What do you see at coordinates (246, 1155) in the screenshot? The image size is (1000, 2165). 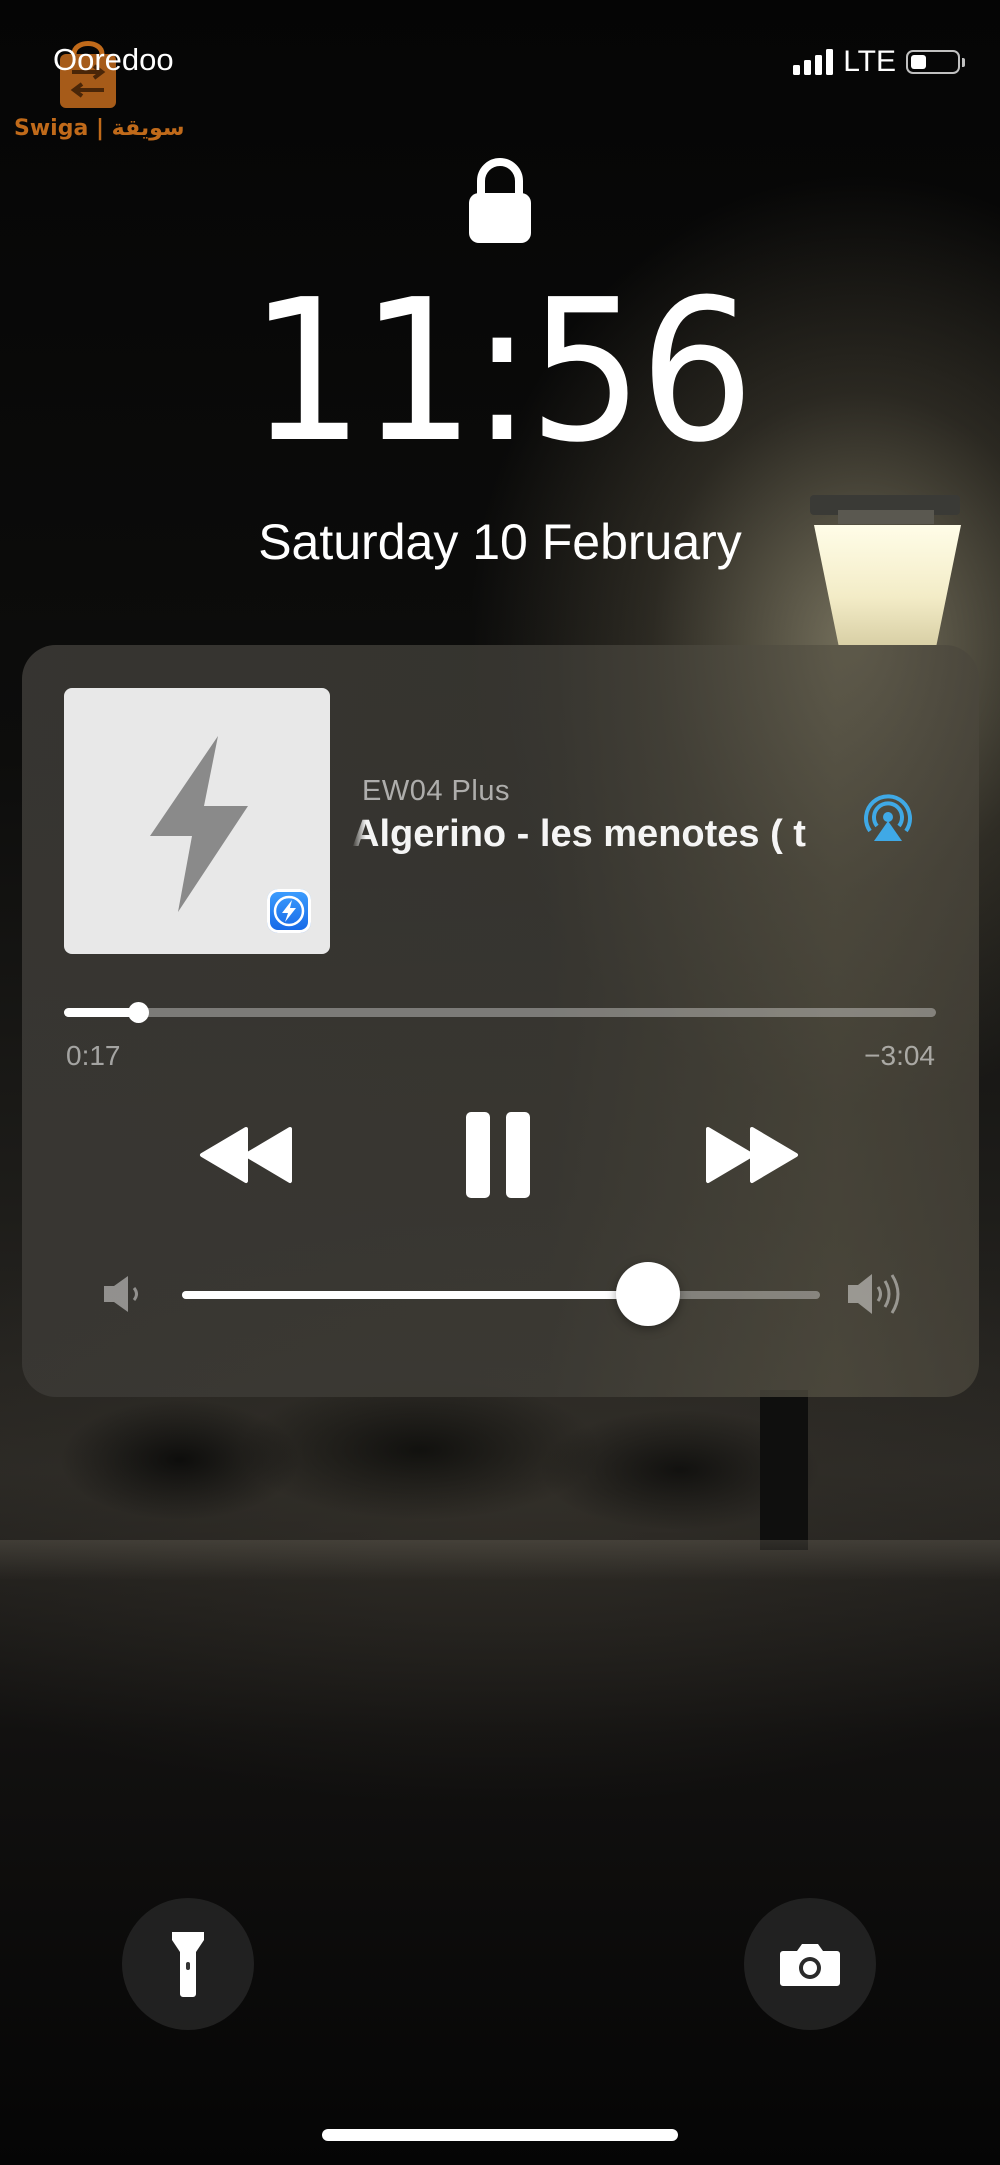 I see `rewind-button` at bounding box center [246, 1155].